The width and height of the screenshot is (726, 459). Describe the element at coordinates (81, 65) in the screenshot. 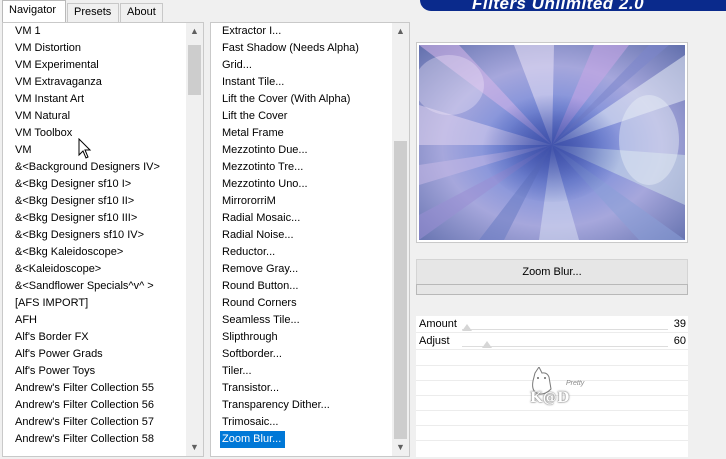

I see `category-item: VM Experimental` at that location.